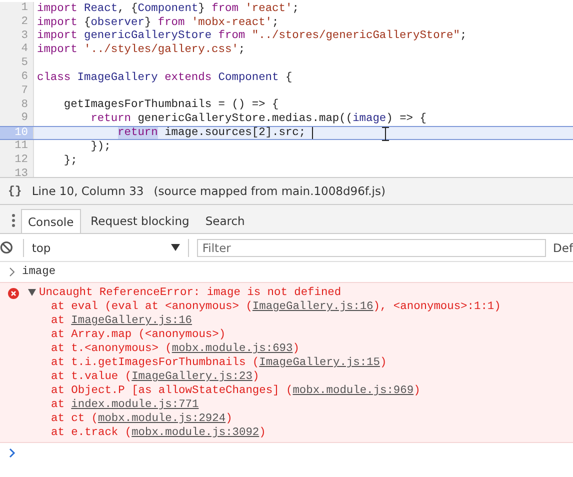 Image resolution: width=573 pixels, height=477 pixels. I want to click on stack-frame: at e.track (mobx.module.js:3092), so click(290, 433).